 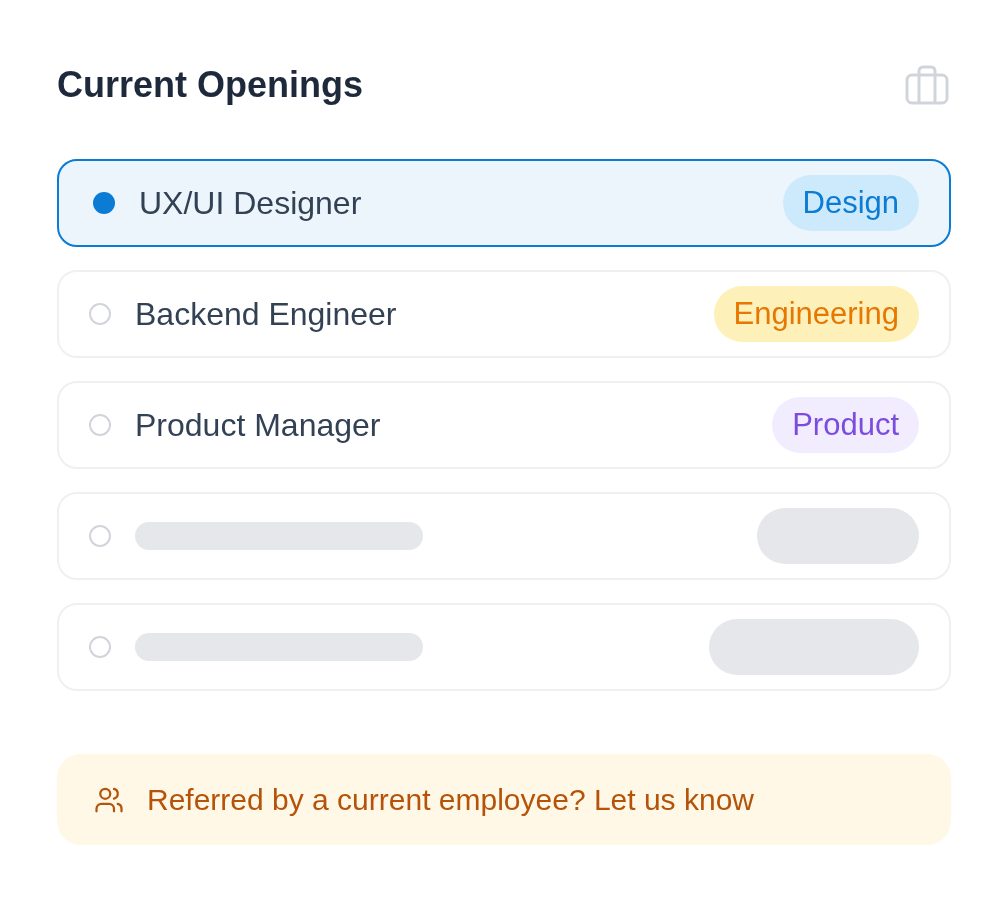 What do you see at coordinates (504, 425) in the screenshot?
I see `job-row: Product Manager Product` at bounding box center [504, 425].